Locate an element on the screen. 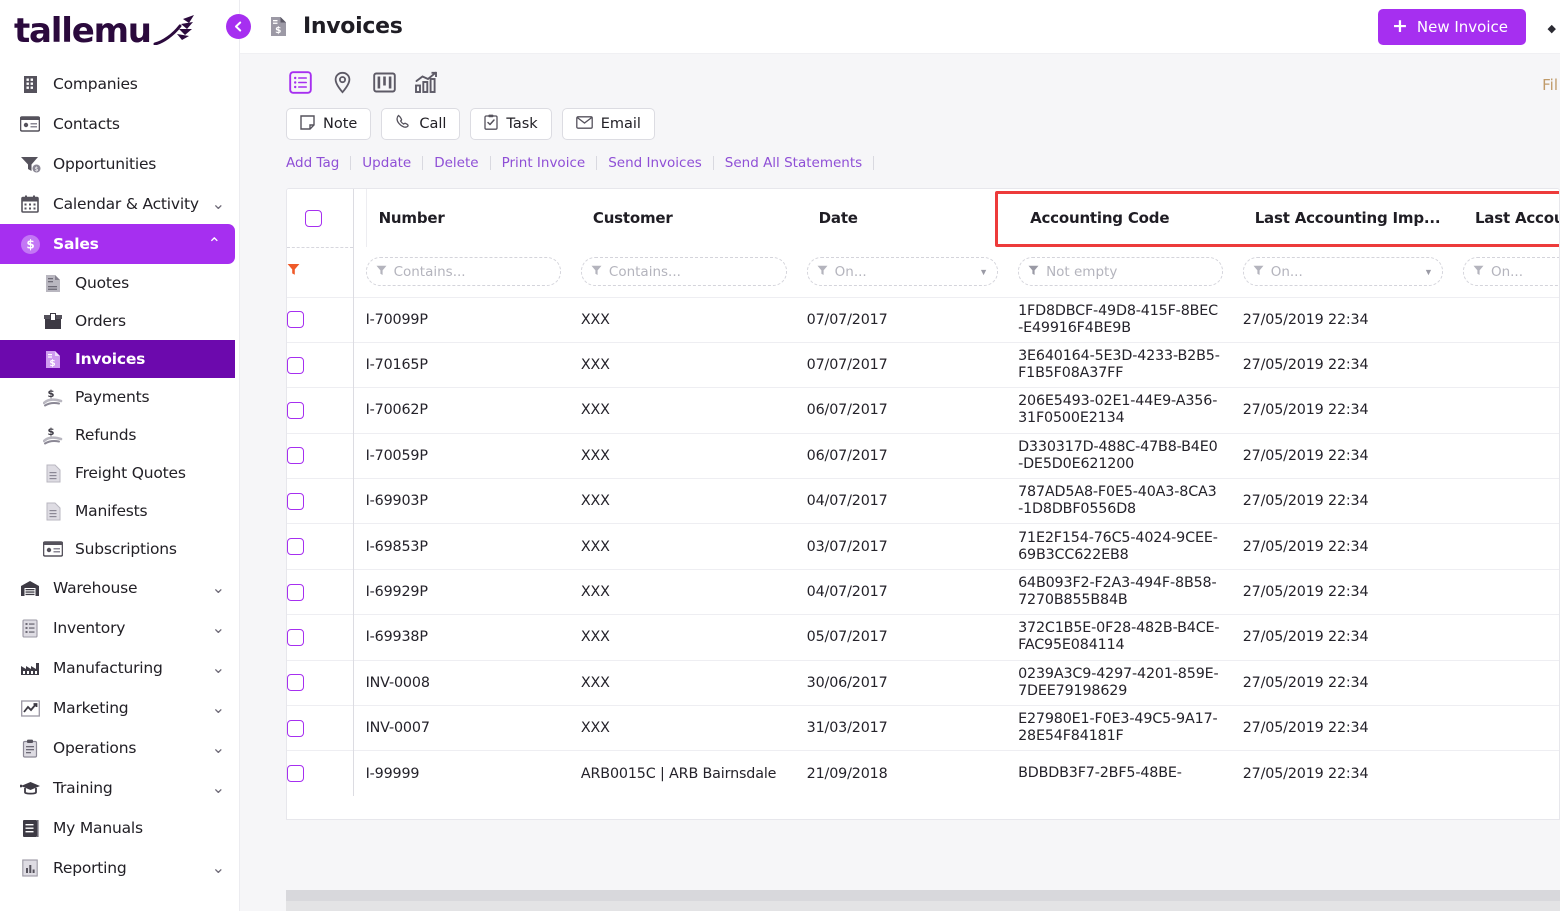 This screenshot has height=911, width=1560. task-button: Task is located at coordinates (511, 124).